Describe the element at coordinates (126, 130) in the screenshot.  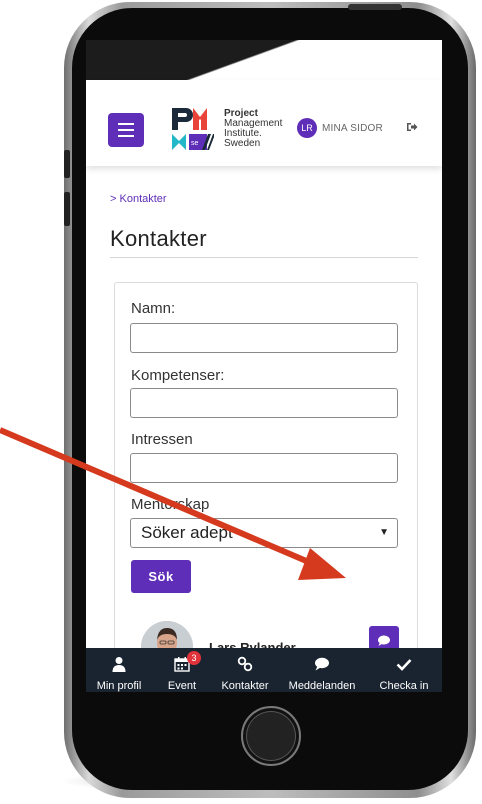
I see `menu-button` at that location.